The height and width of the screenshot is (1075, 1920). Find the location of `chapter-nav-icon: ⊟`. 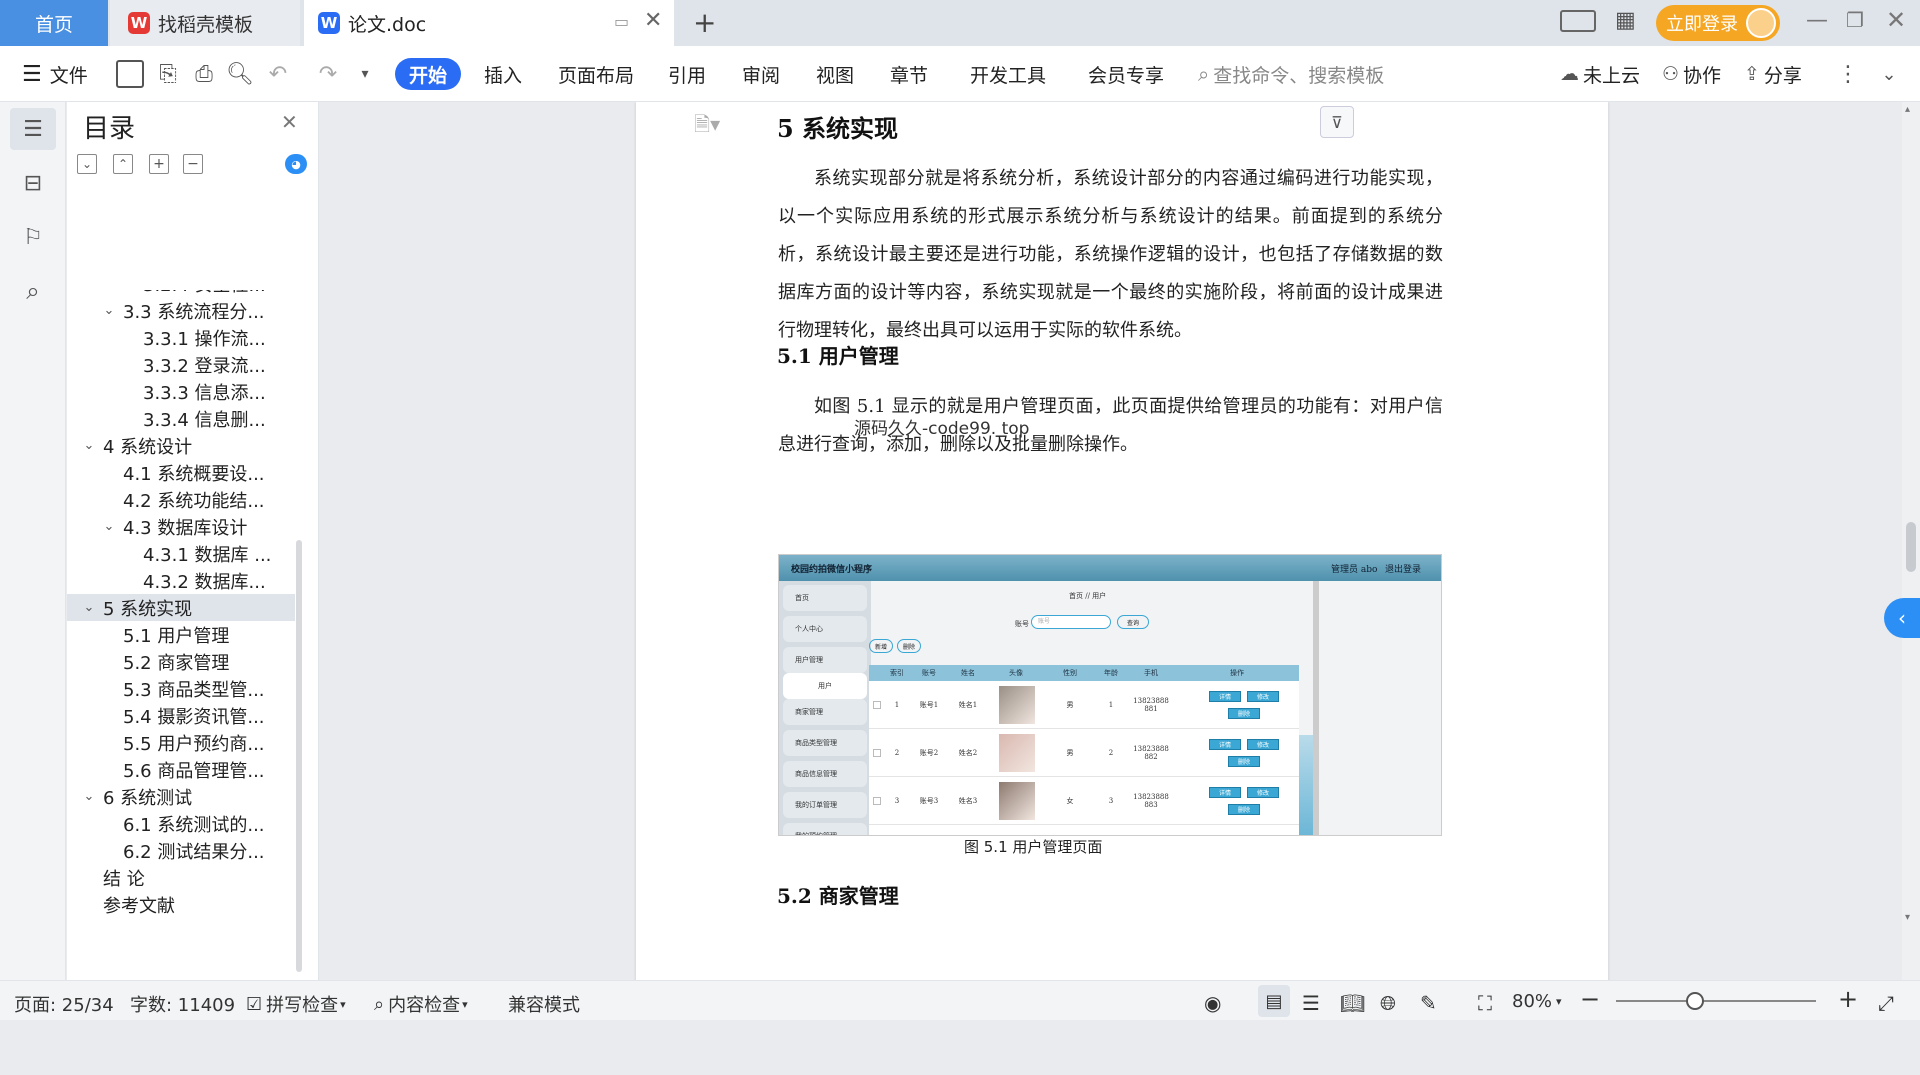

chapter-nav-icon: ⊟ is located at coordinates (33, 183).